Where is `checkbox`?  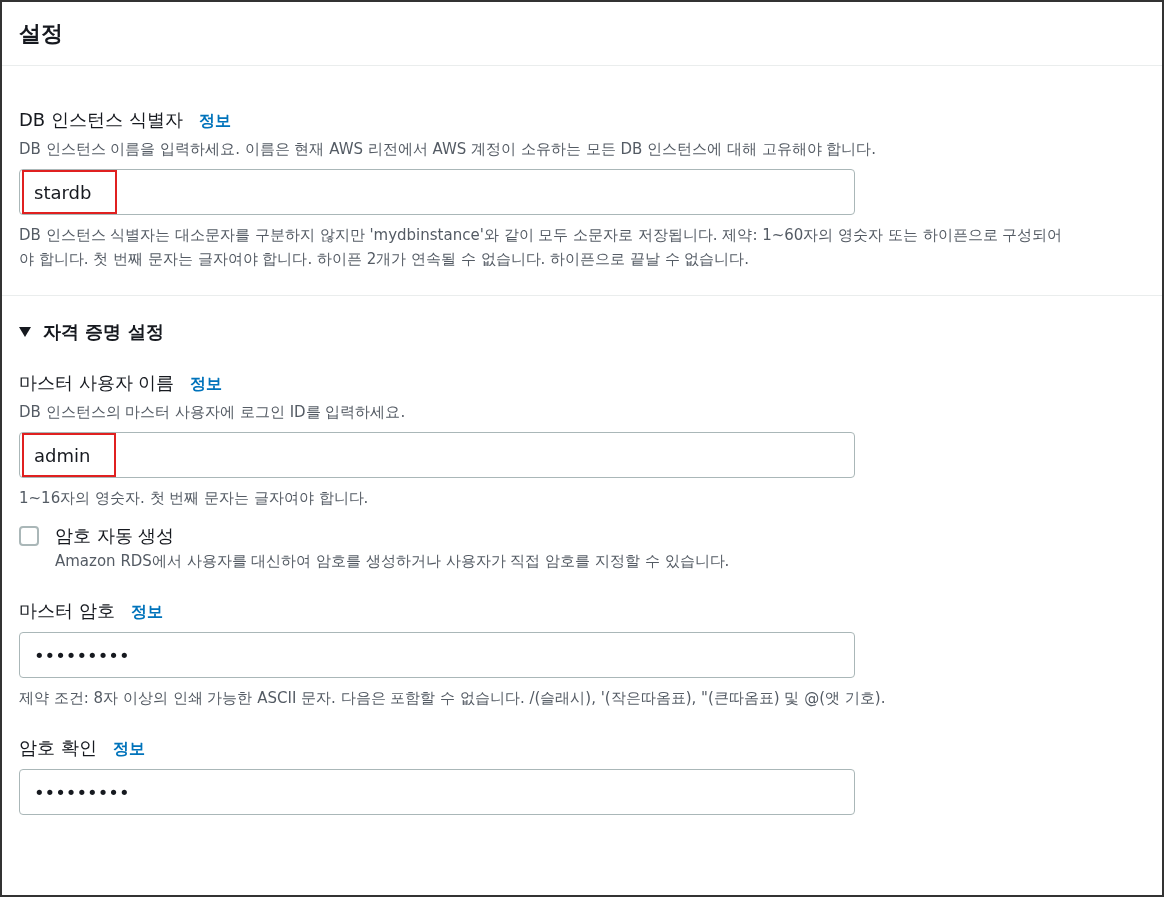
checkbox is located at coordinates (29, 536).